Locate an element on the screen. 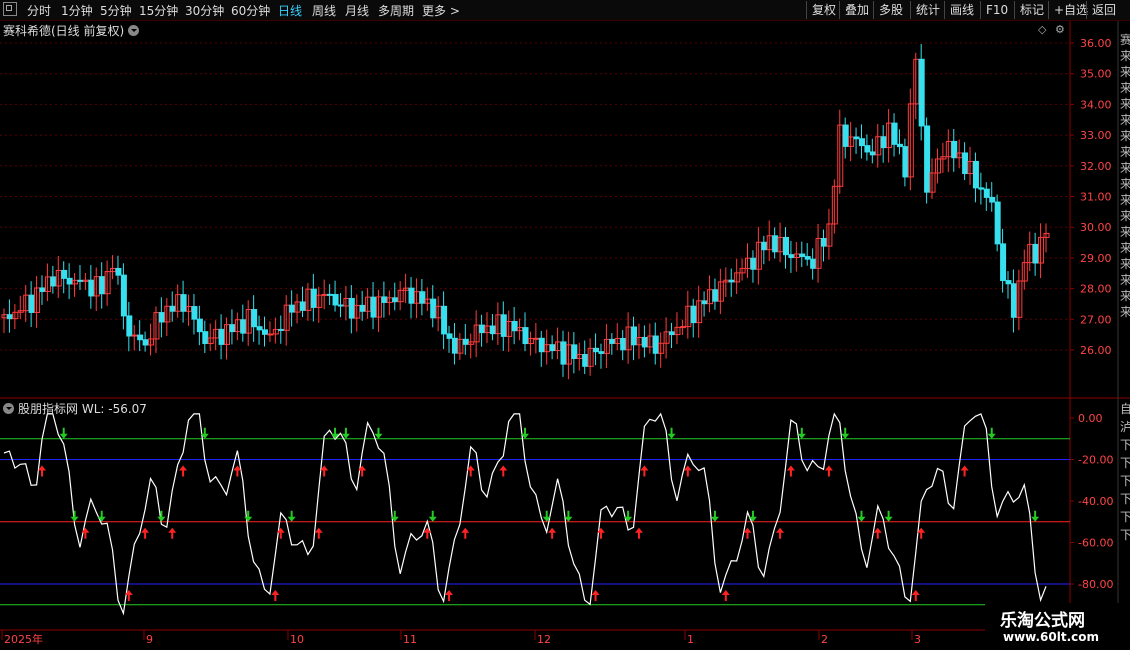 Image resolution: width=1130 pixels, height=650 pixels. price-tick-label: 32.00 is located at coordinates (1096, 166).